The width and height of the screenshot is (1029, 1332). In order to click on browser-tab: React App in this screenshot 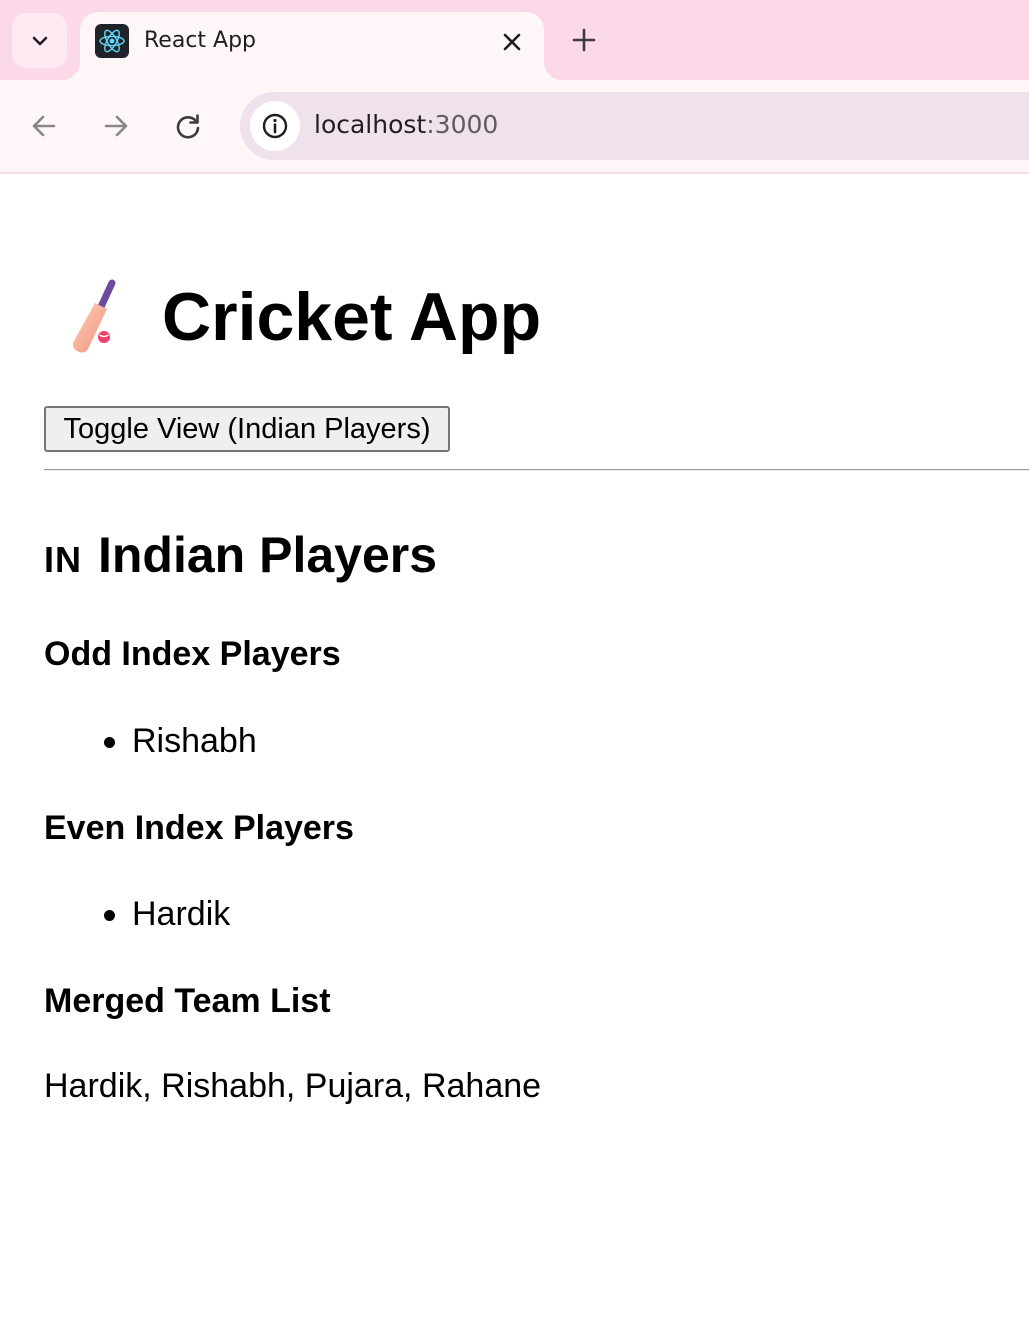, I will do `click(312, 46)`.